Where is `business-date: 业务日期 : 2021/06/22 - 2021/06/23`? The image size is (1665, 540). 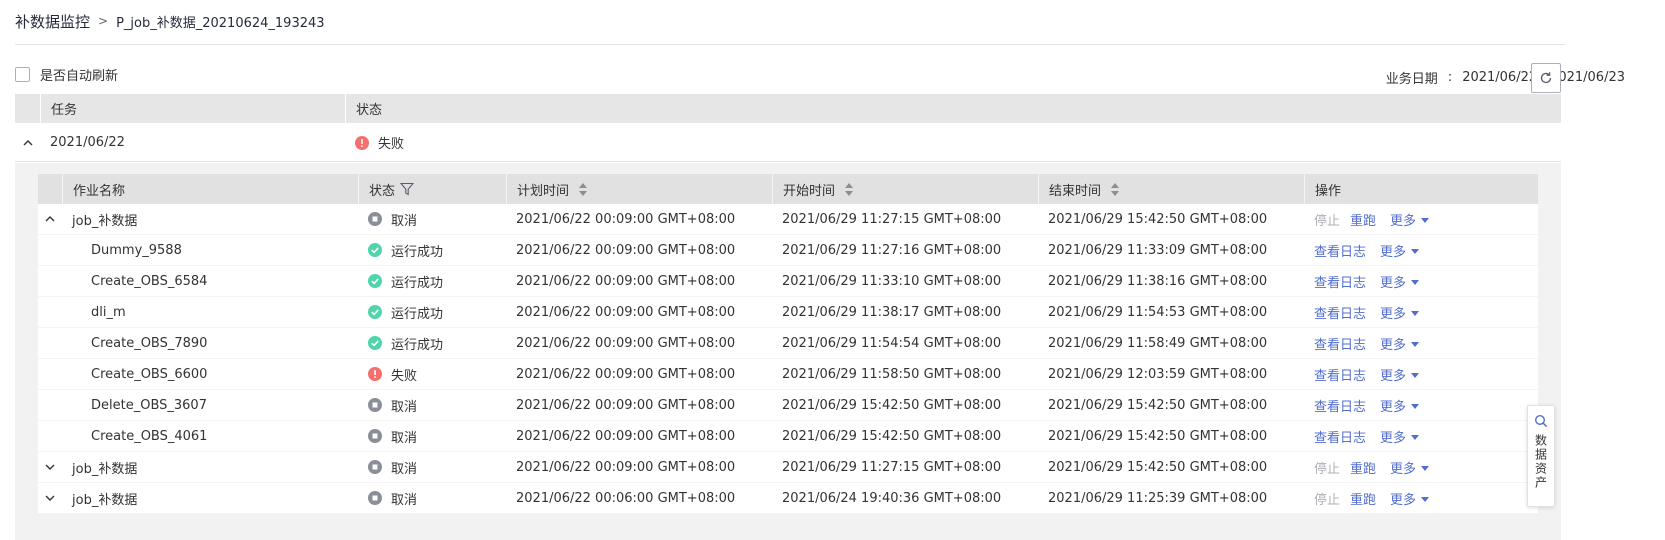
business-date: 业务日期 : 2021/06/22 - 2021/06/23 is located at coordinates (1505, 77).